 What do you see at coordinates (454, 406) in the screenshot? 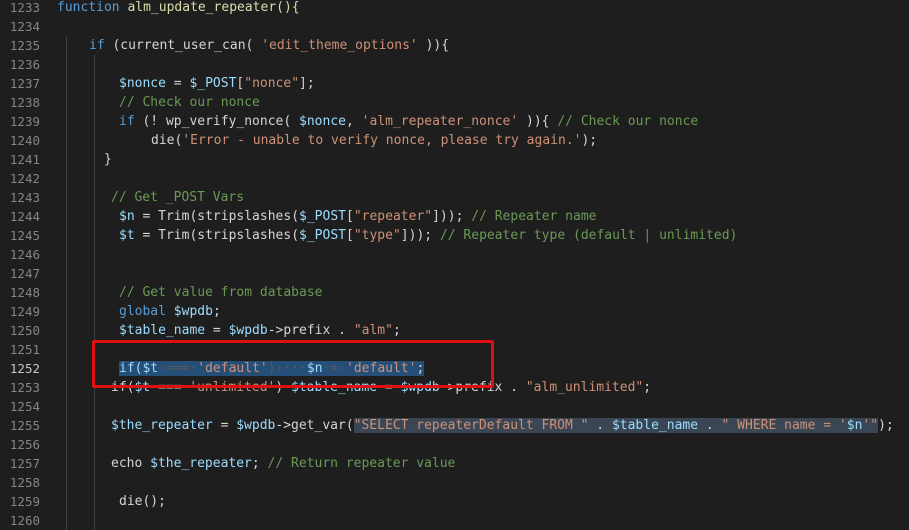
I see `code-line: 1254` at bounding box center [454, 406].